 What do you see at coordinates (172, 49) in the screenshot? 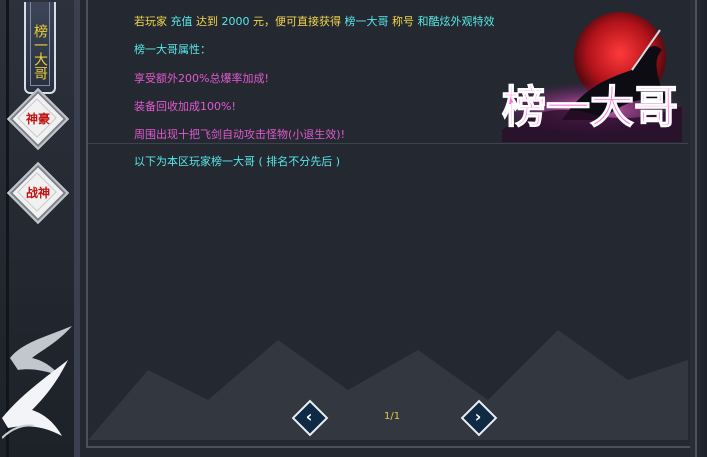
I see `attribute-title: 榜一大哥属性：` at bounding box center [172, 49].